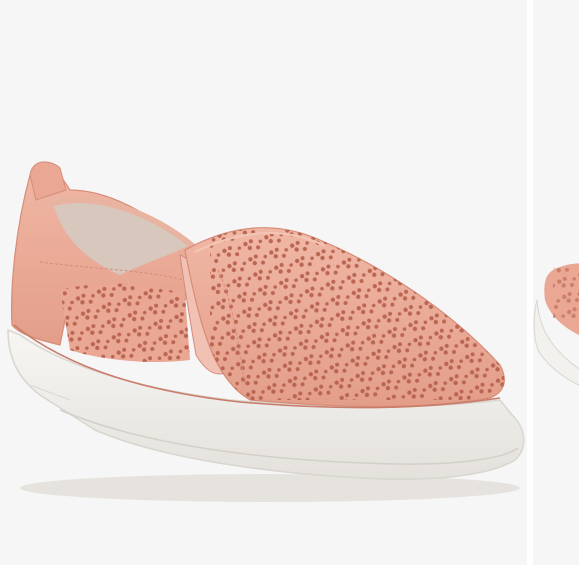 Image resolution: width=579 pixels, height=580 pixels. I want to click on gallery-footer, so click(289, 572).